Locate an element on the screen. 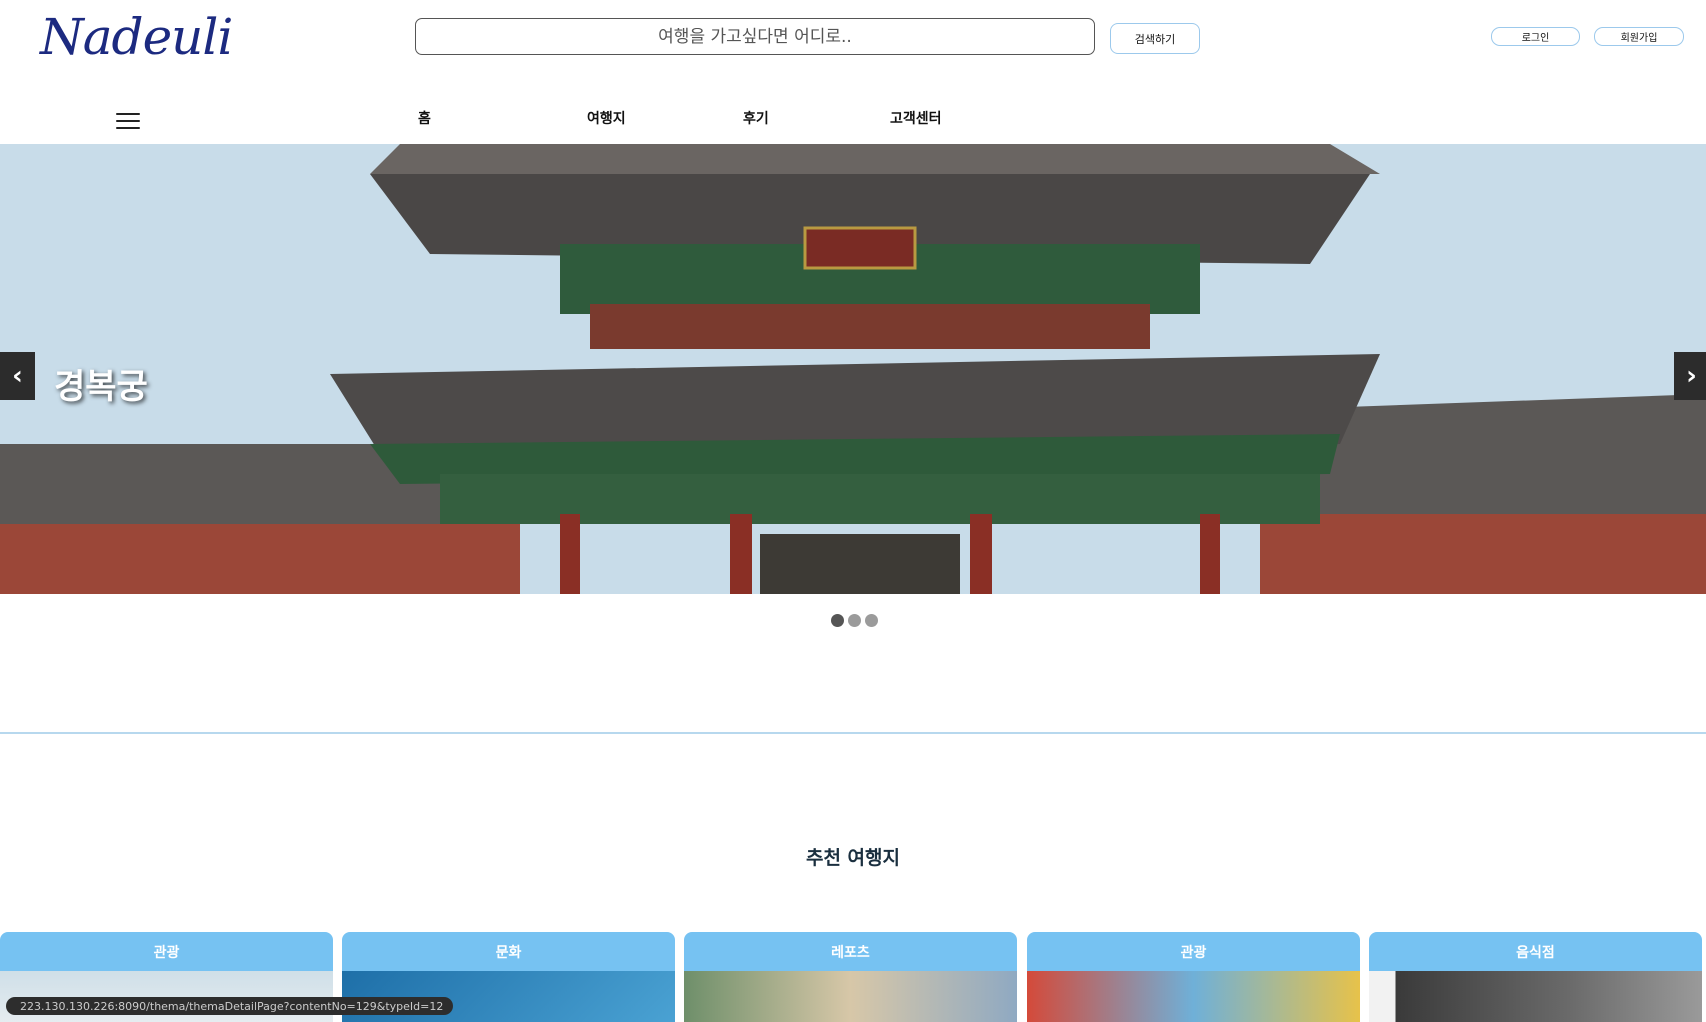 This screenshot has width=1706, height=1022. recommend-card: 레포츠 is located at coordinates (850, 977).